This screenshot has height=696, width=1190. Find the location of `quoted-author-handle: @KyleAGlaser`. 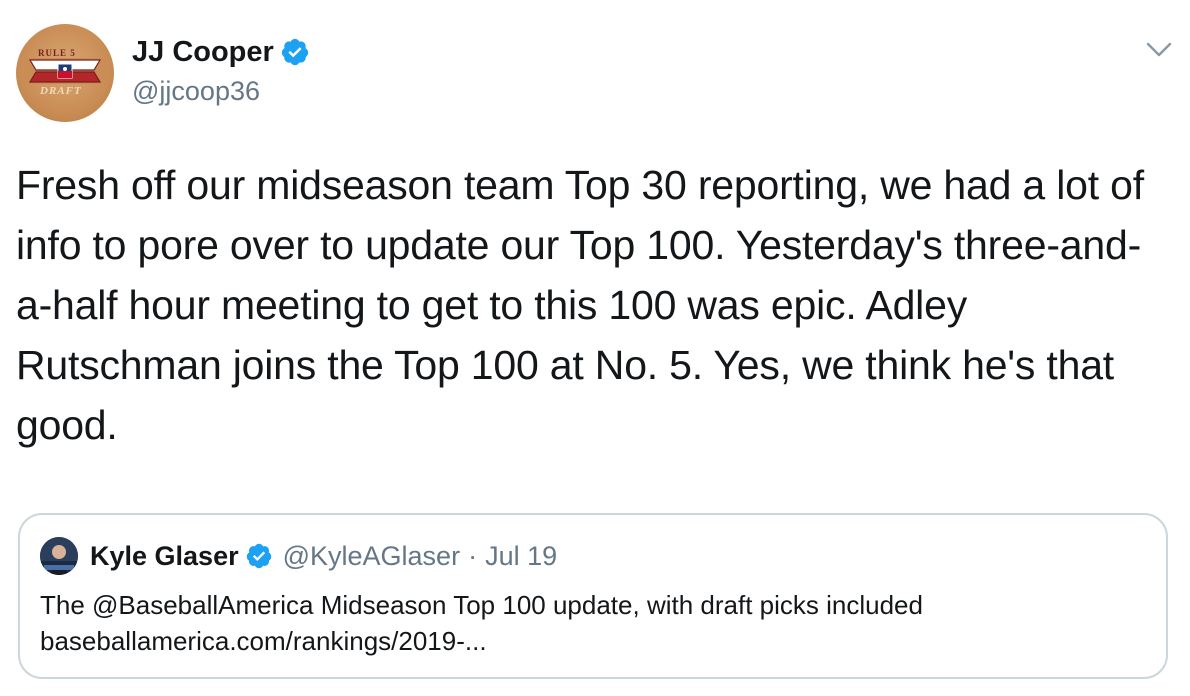

quoted-author-handle: @KyleAGlaser is located at coordinates (371, 555).